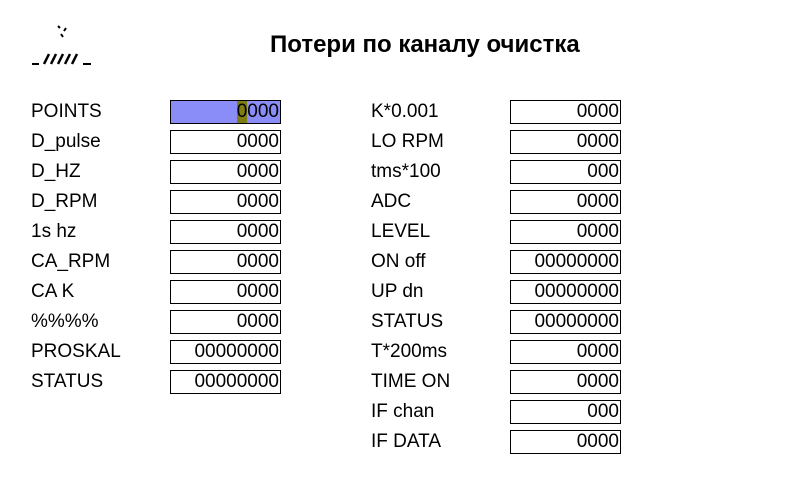  I want to click on param-label: POINTS, so click(66, 111).